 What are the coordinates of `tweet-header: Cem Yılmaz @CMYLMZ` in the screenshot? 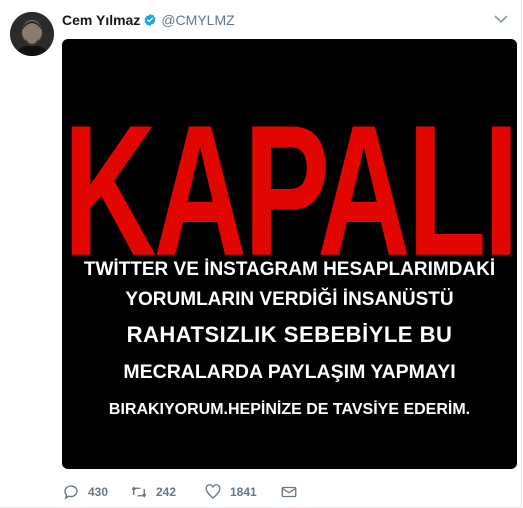 It's located at (148, 20).